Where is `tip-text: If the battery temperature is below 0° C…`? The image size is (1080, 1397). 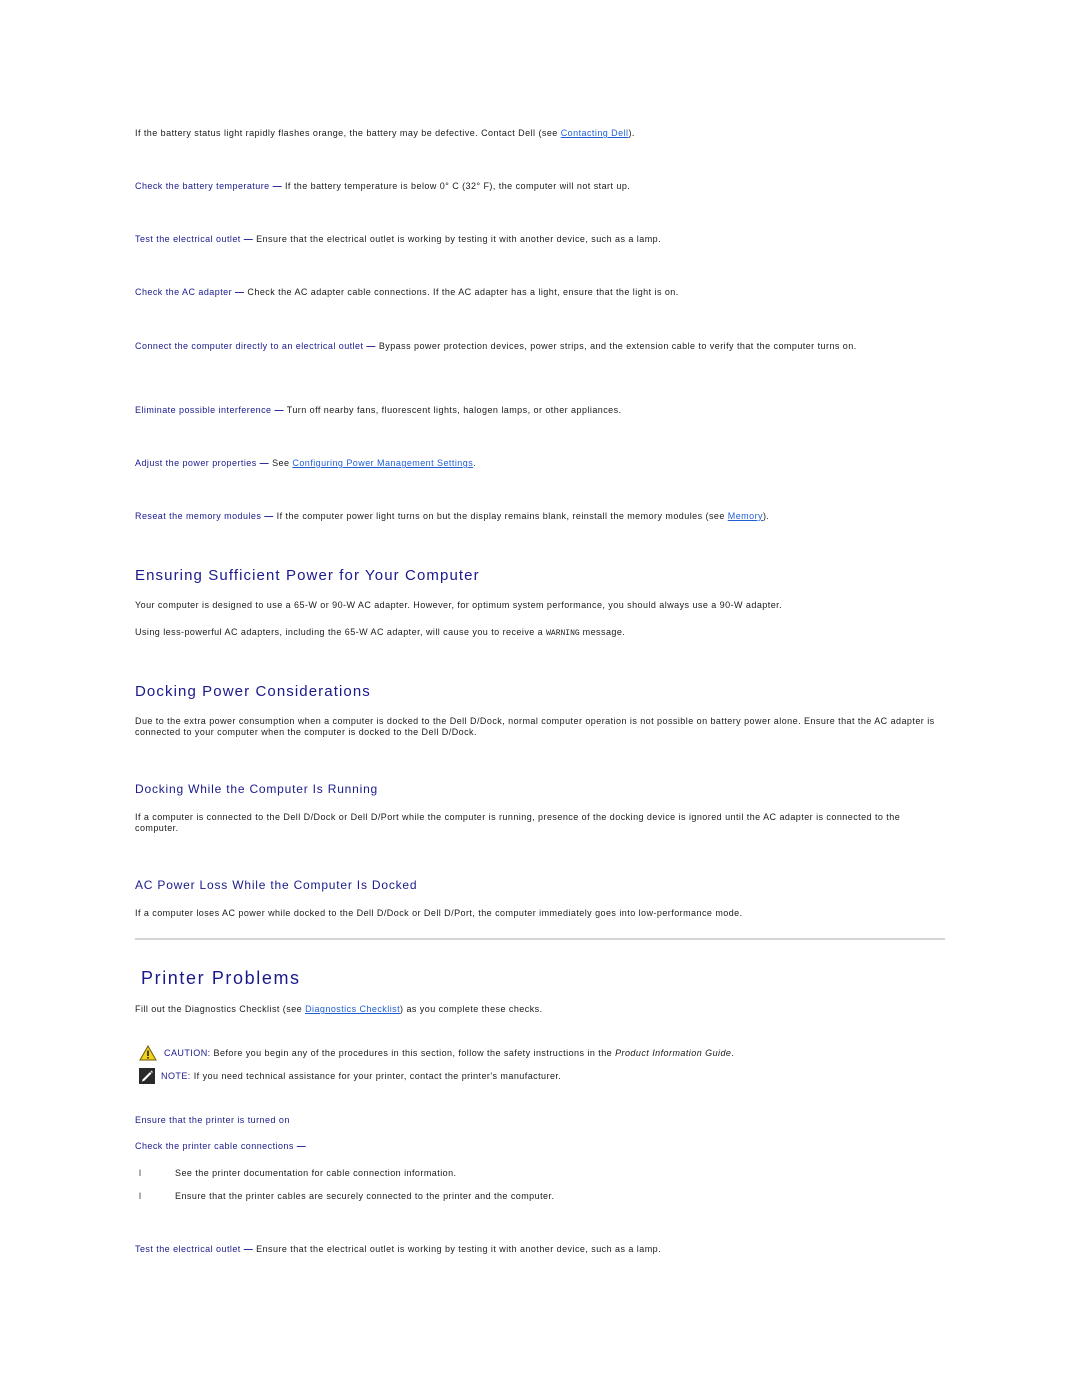
tip-text: If the battery temperature is below 0° C… is located at coordinates (457, 186).